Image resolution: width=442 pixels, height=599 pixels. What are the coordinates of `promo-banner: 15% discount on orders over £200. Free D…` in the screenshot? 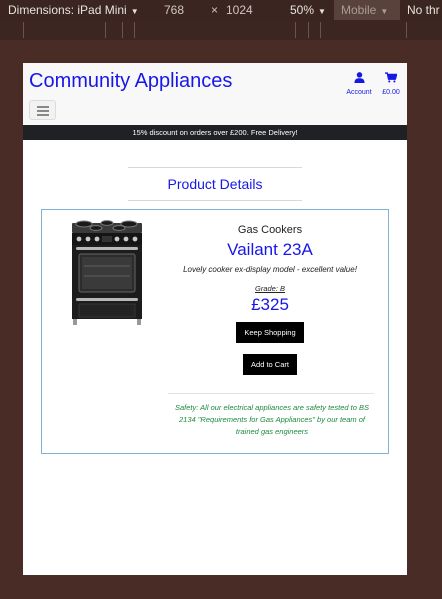 It's located at (215, 132).